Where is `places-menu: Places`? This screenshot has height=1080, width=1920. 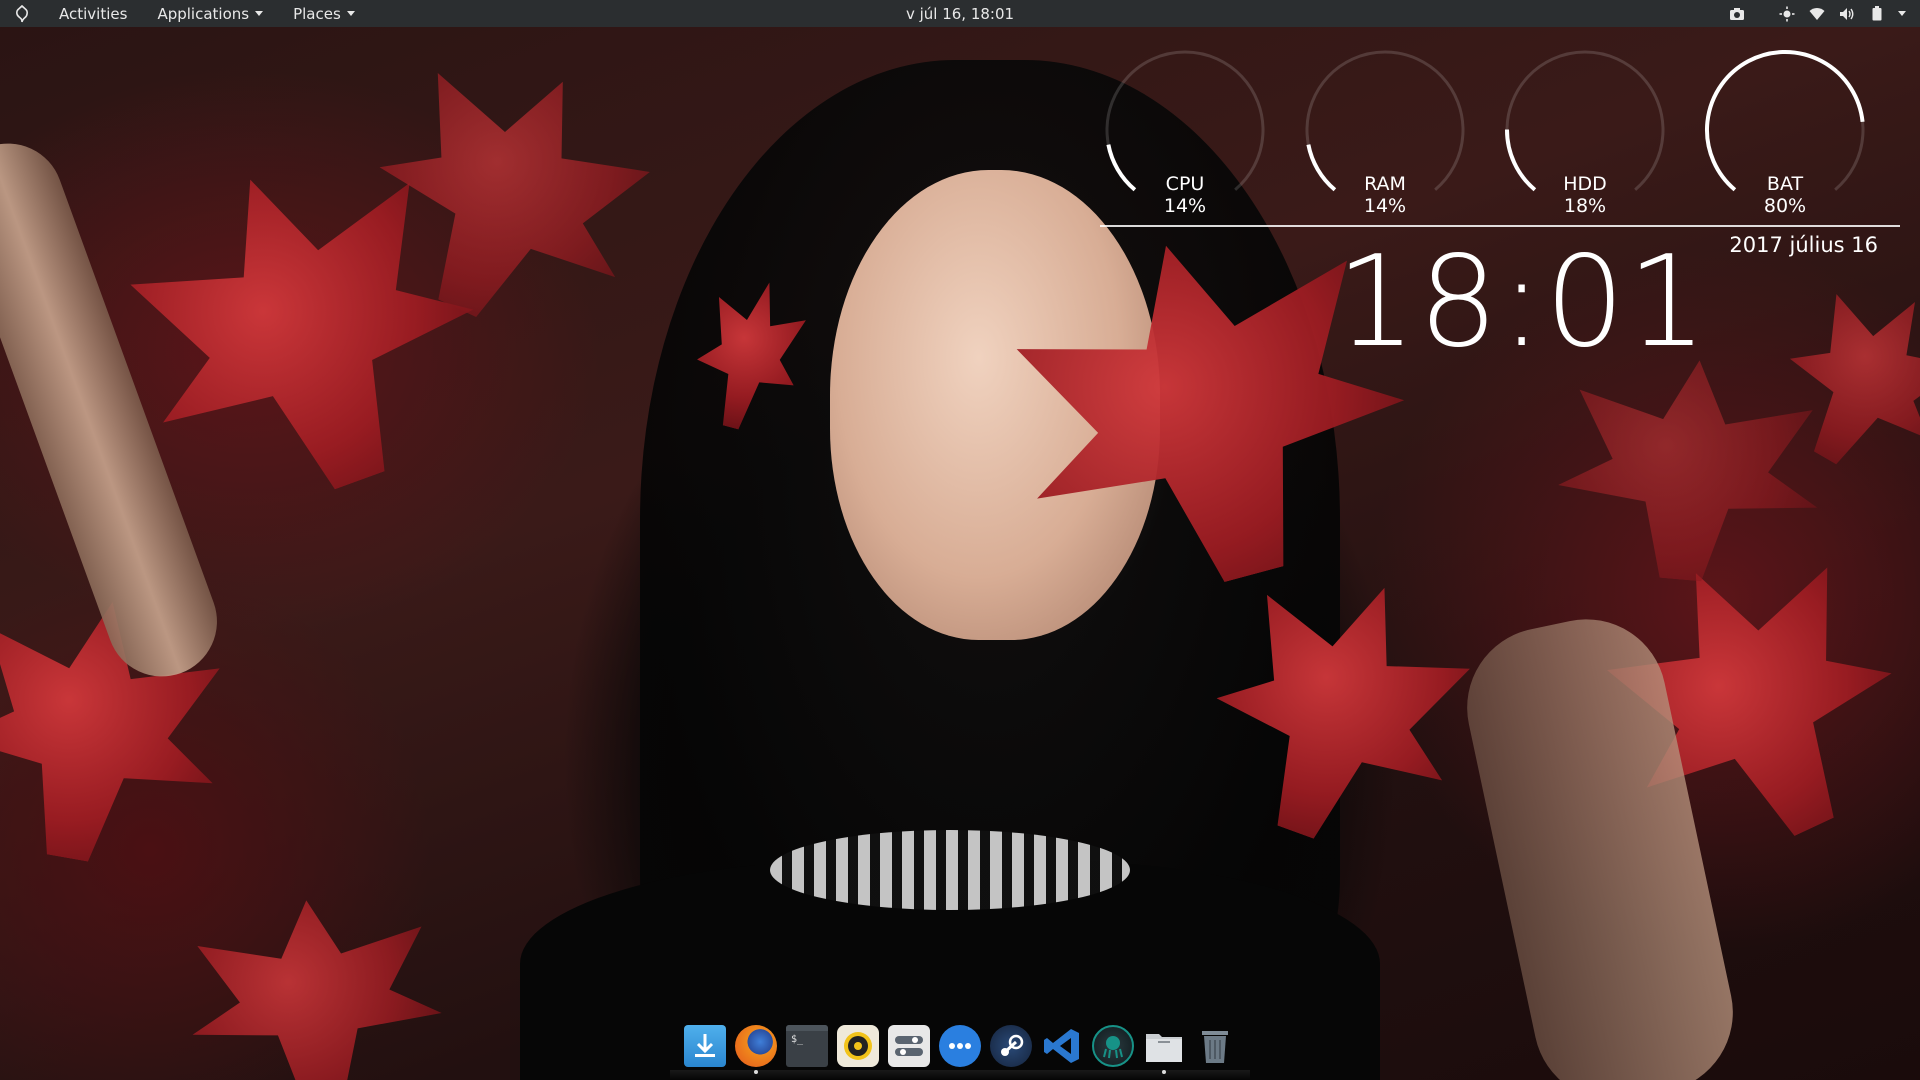 places-menu: Places is located at coordinates (324, 13).